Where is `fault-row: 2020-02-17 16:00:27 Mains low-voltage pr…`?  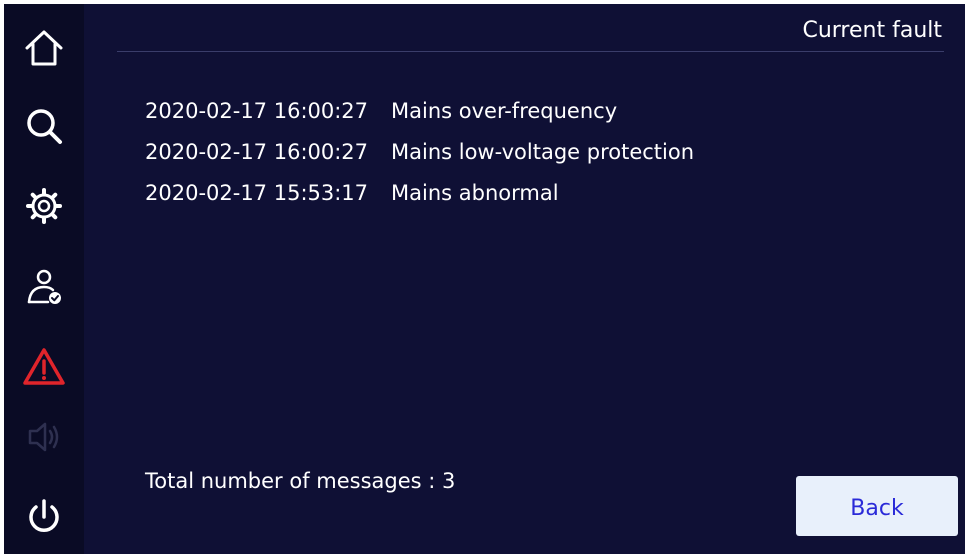 fault-row: 2020-02-17 16:00:27 Mains low-voltage pr… is located at coordinates (419, 151).